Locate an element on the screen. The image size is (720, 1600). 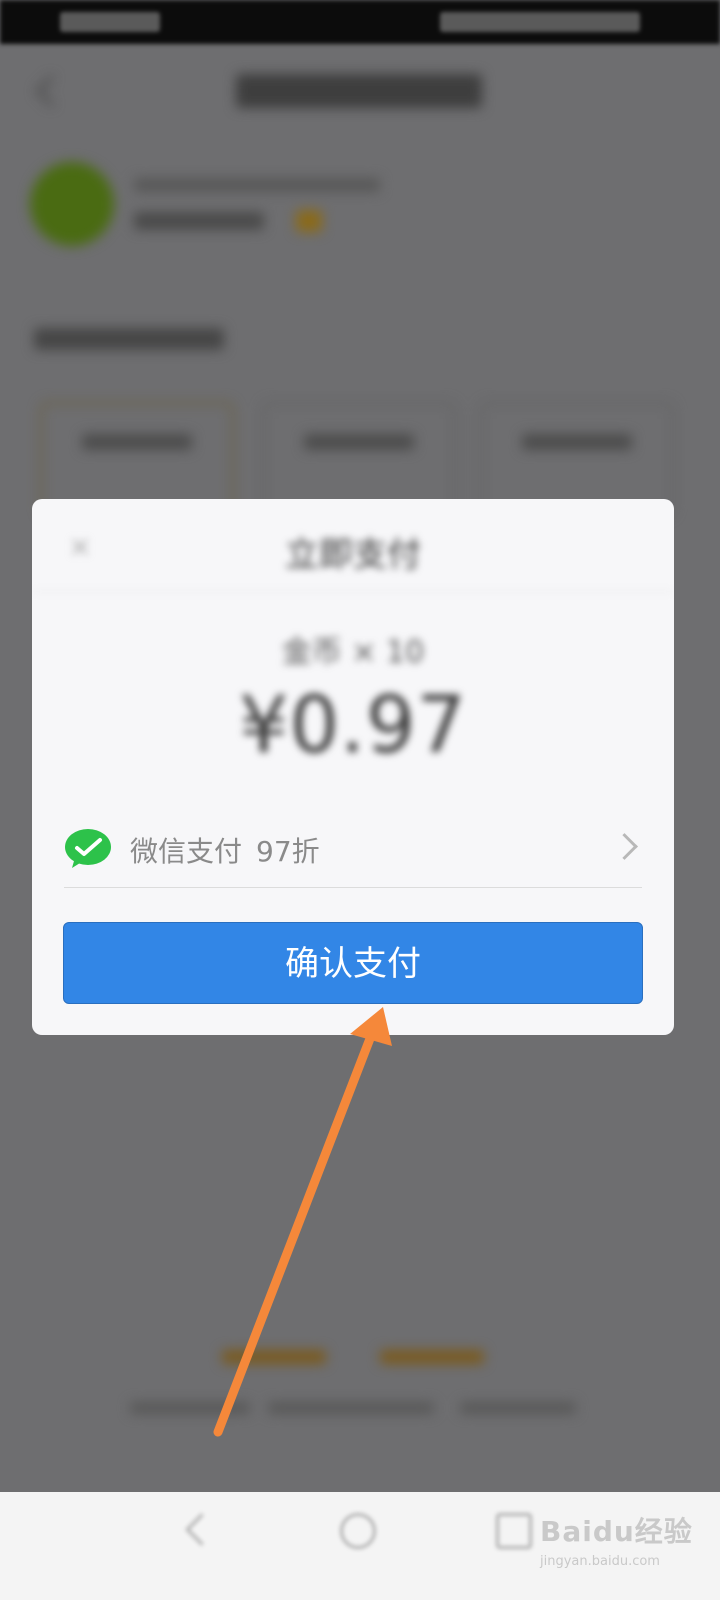
watermark: Baidu经验 jingyan.baidu.com is located at coordinates (625, 1541).